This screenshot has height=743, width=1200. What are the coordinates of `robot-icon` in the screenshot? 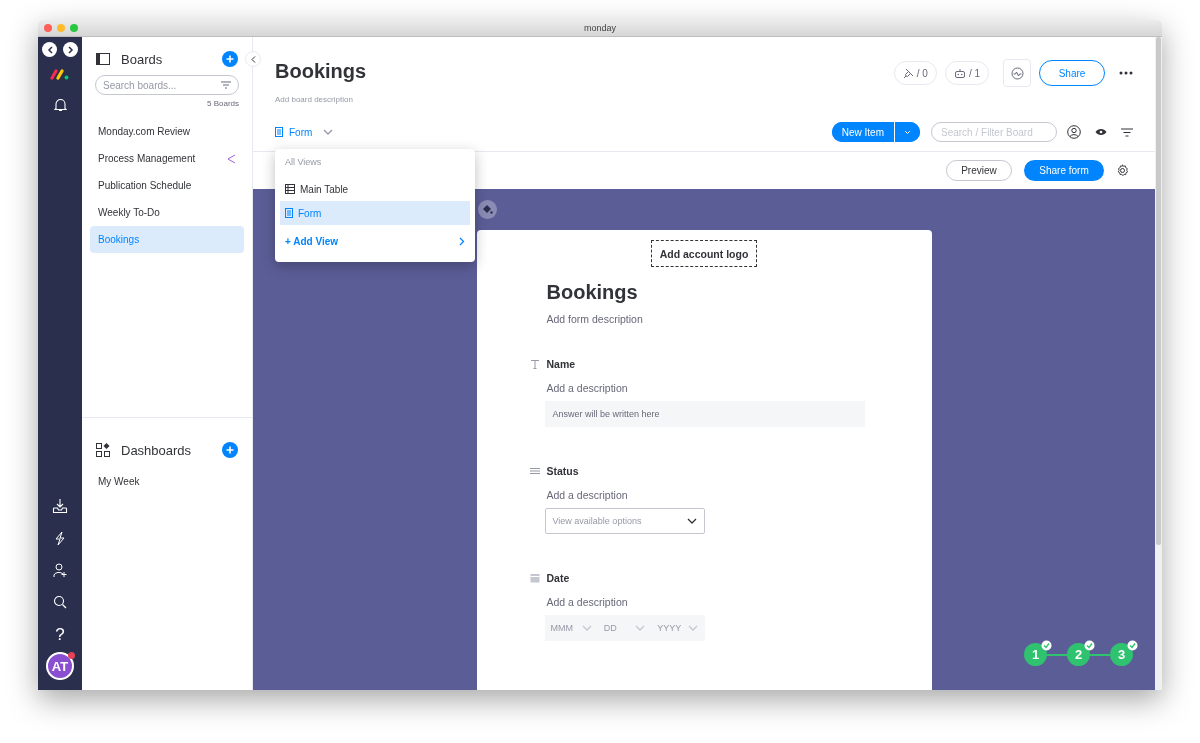 It's located at (959, 73).